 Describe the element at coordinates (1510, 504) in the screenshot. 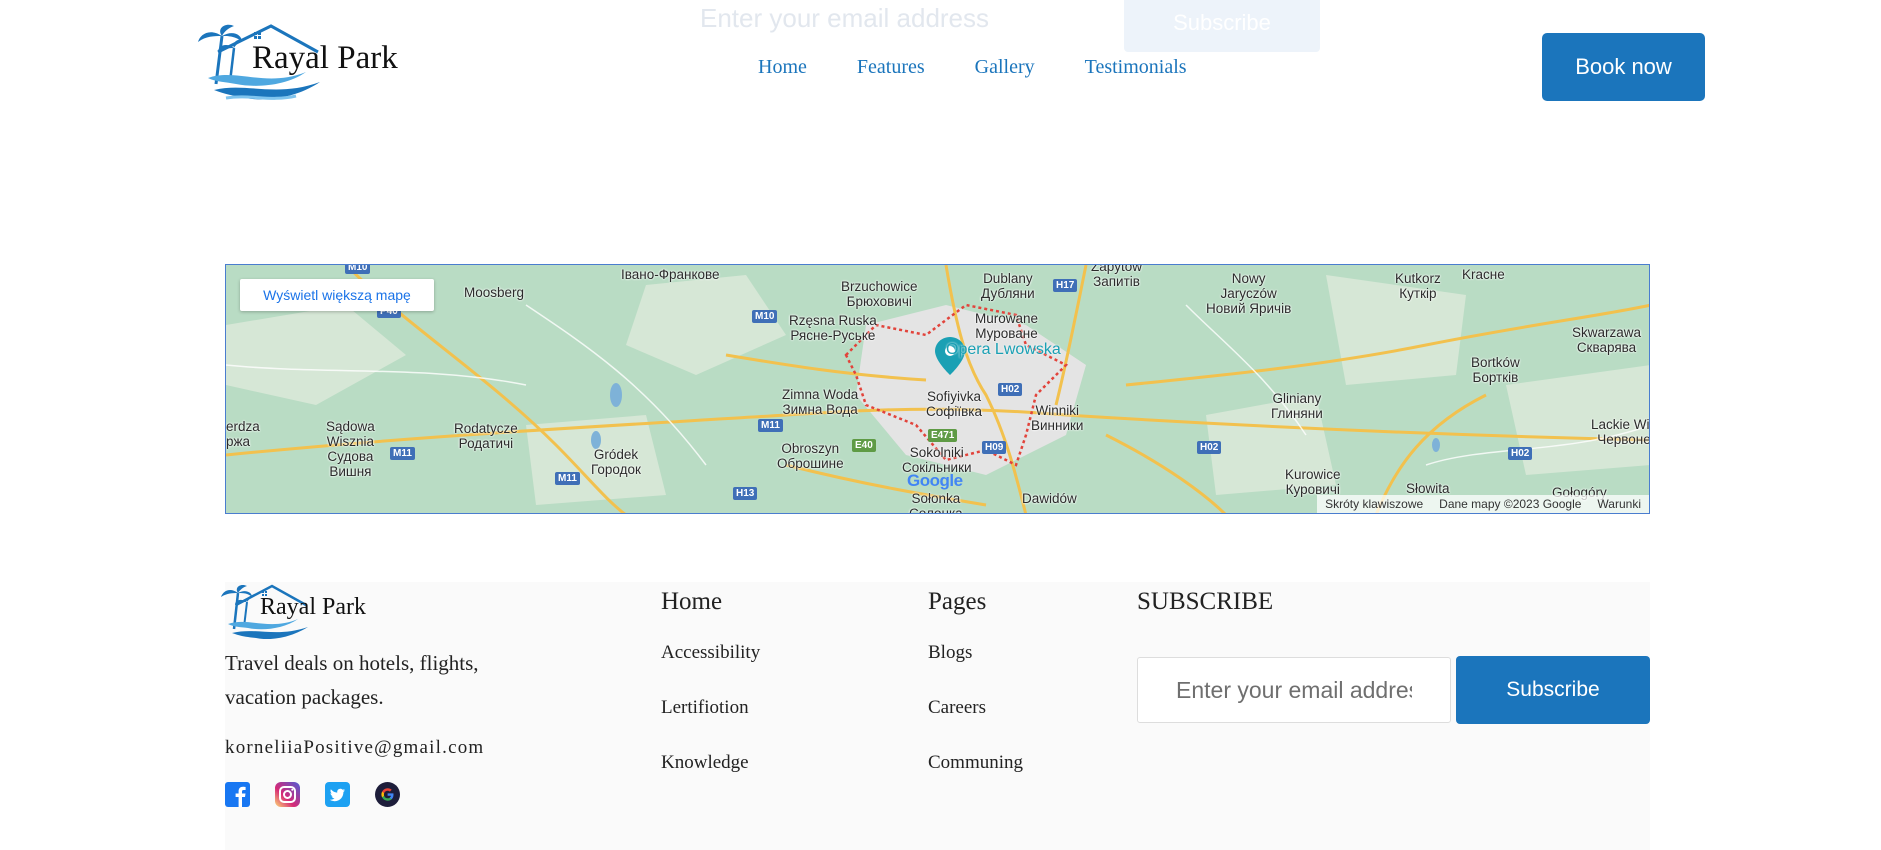

I see `map-data-text: Dane mapy ©2023 Google` at that location.